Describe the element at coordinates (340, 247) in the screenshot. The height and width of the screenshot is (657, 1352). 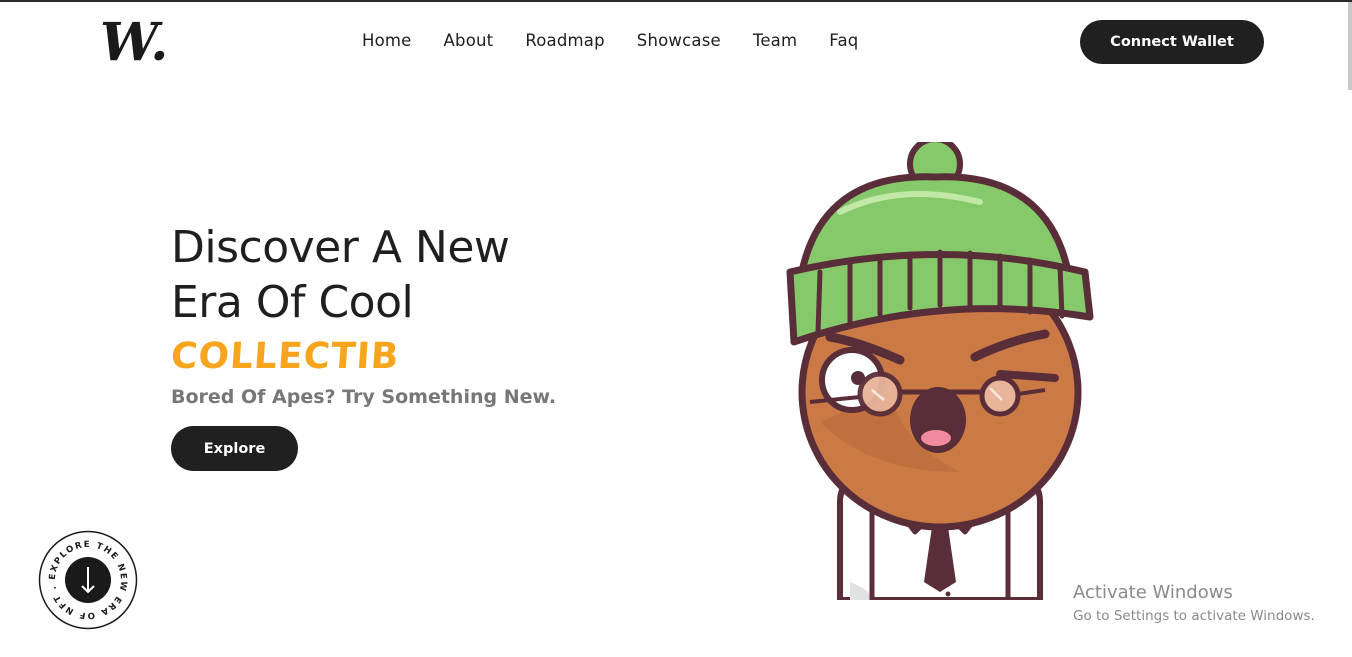
I see `hero-title-line1: Discover A New` at that location.